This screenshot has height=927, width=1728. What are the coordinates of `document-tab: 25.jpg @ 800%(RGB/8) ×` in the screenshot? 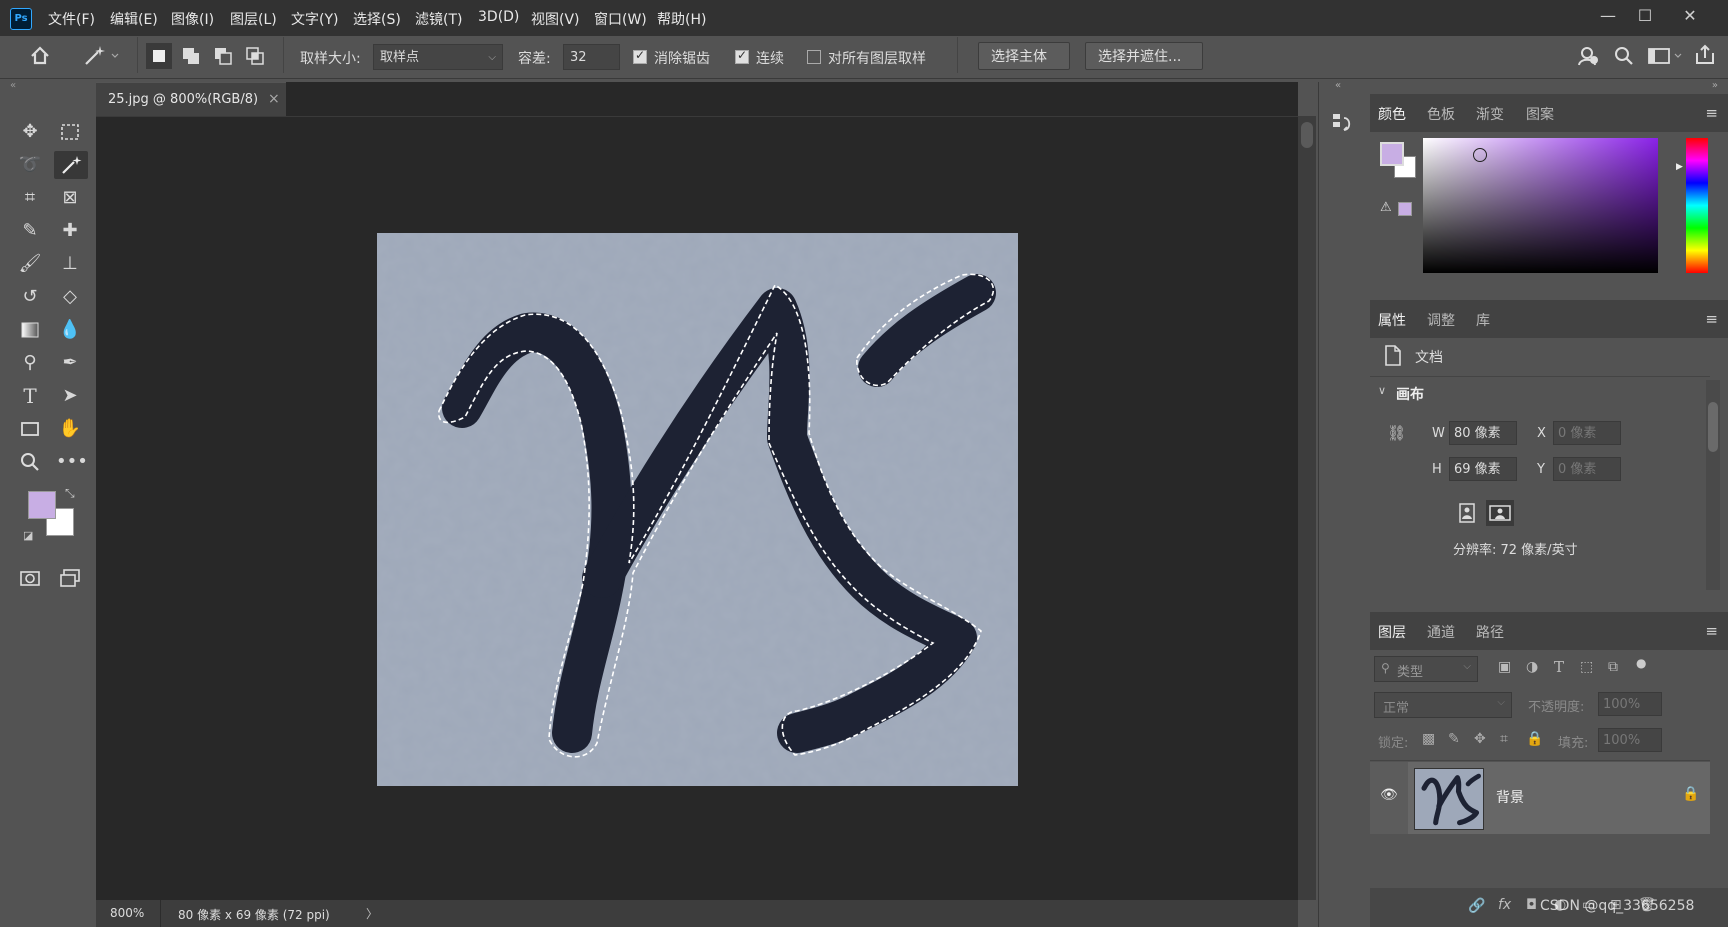 It's located at (191, 99).